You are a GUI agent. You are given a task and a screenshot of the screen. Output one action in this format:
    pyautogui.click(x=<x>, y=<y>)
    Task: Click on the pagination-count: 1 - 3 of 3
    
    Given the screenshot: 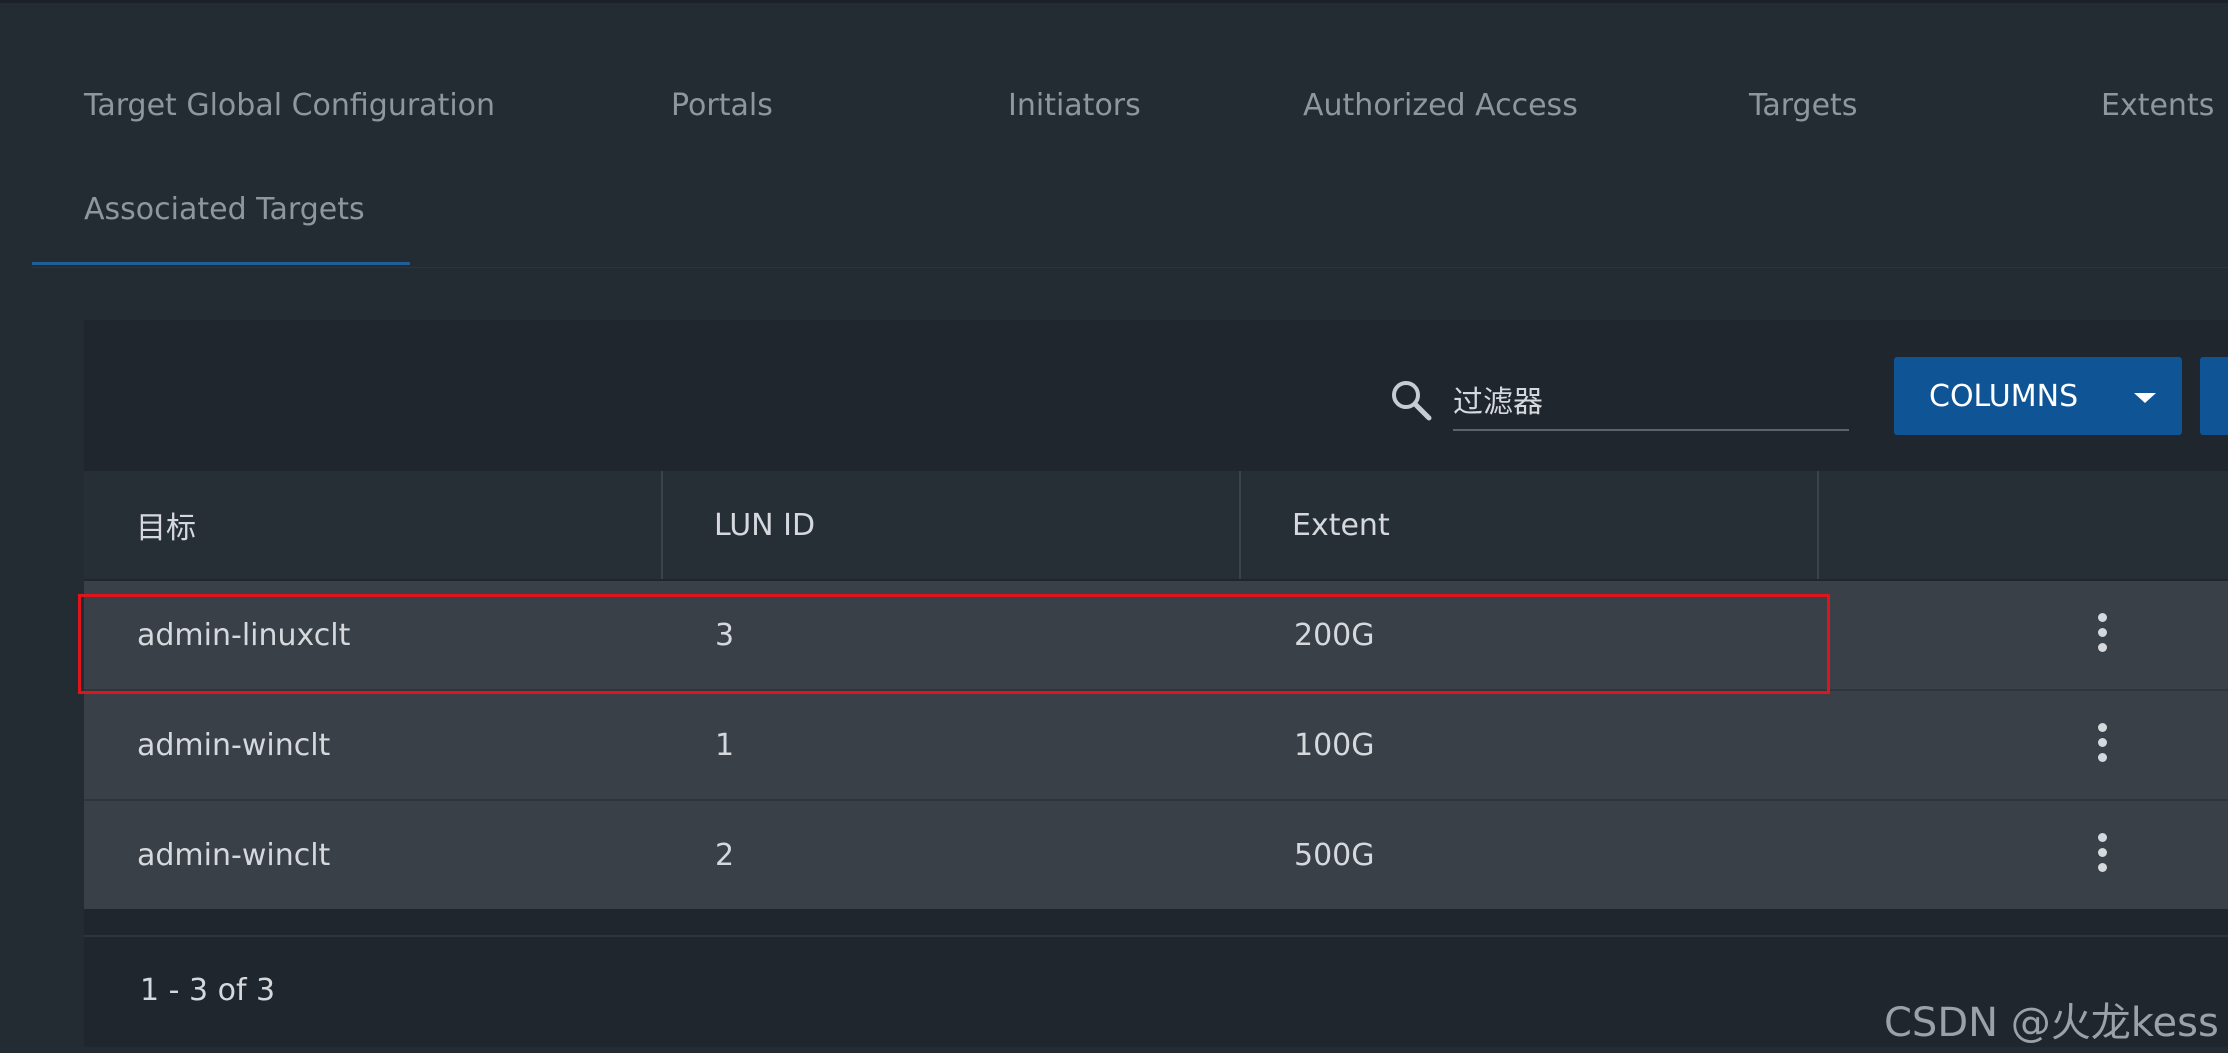 What is the action you would take?
    pyautogui.click(x=208, y=990)
    